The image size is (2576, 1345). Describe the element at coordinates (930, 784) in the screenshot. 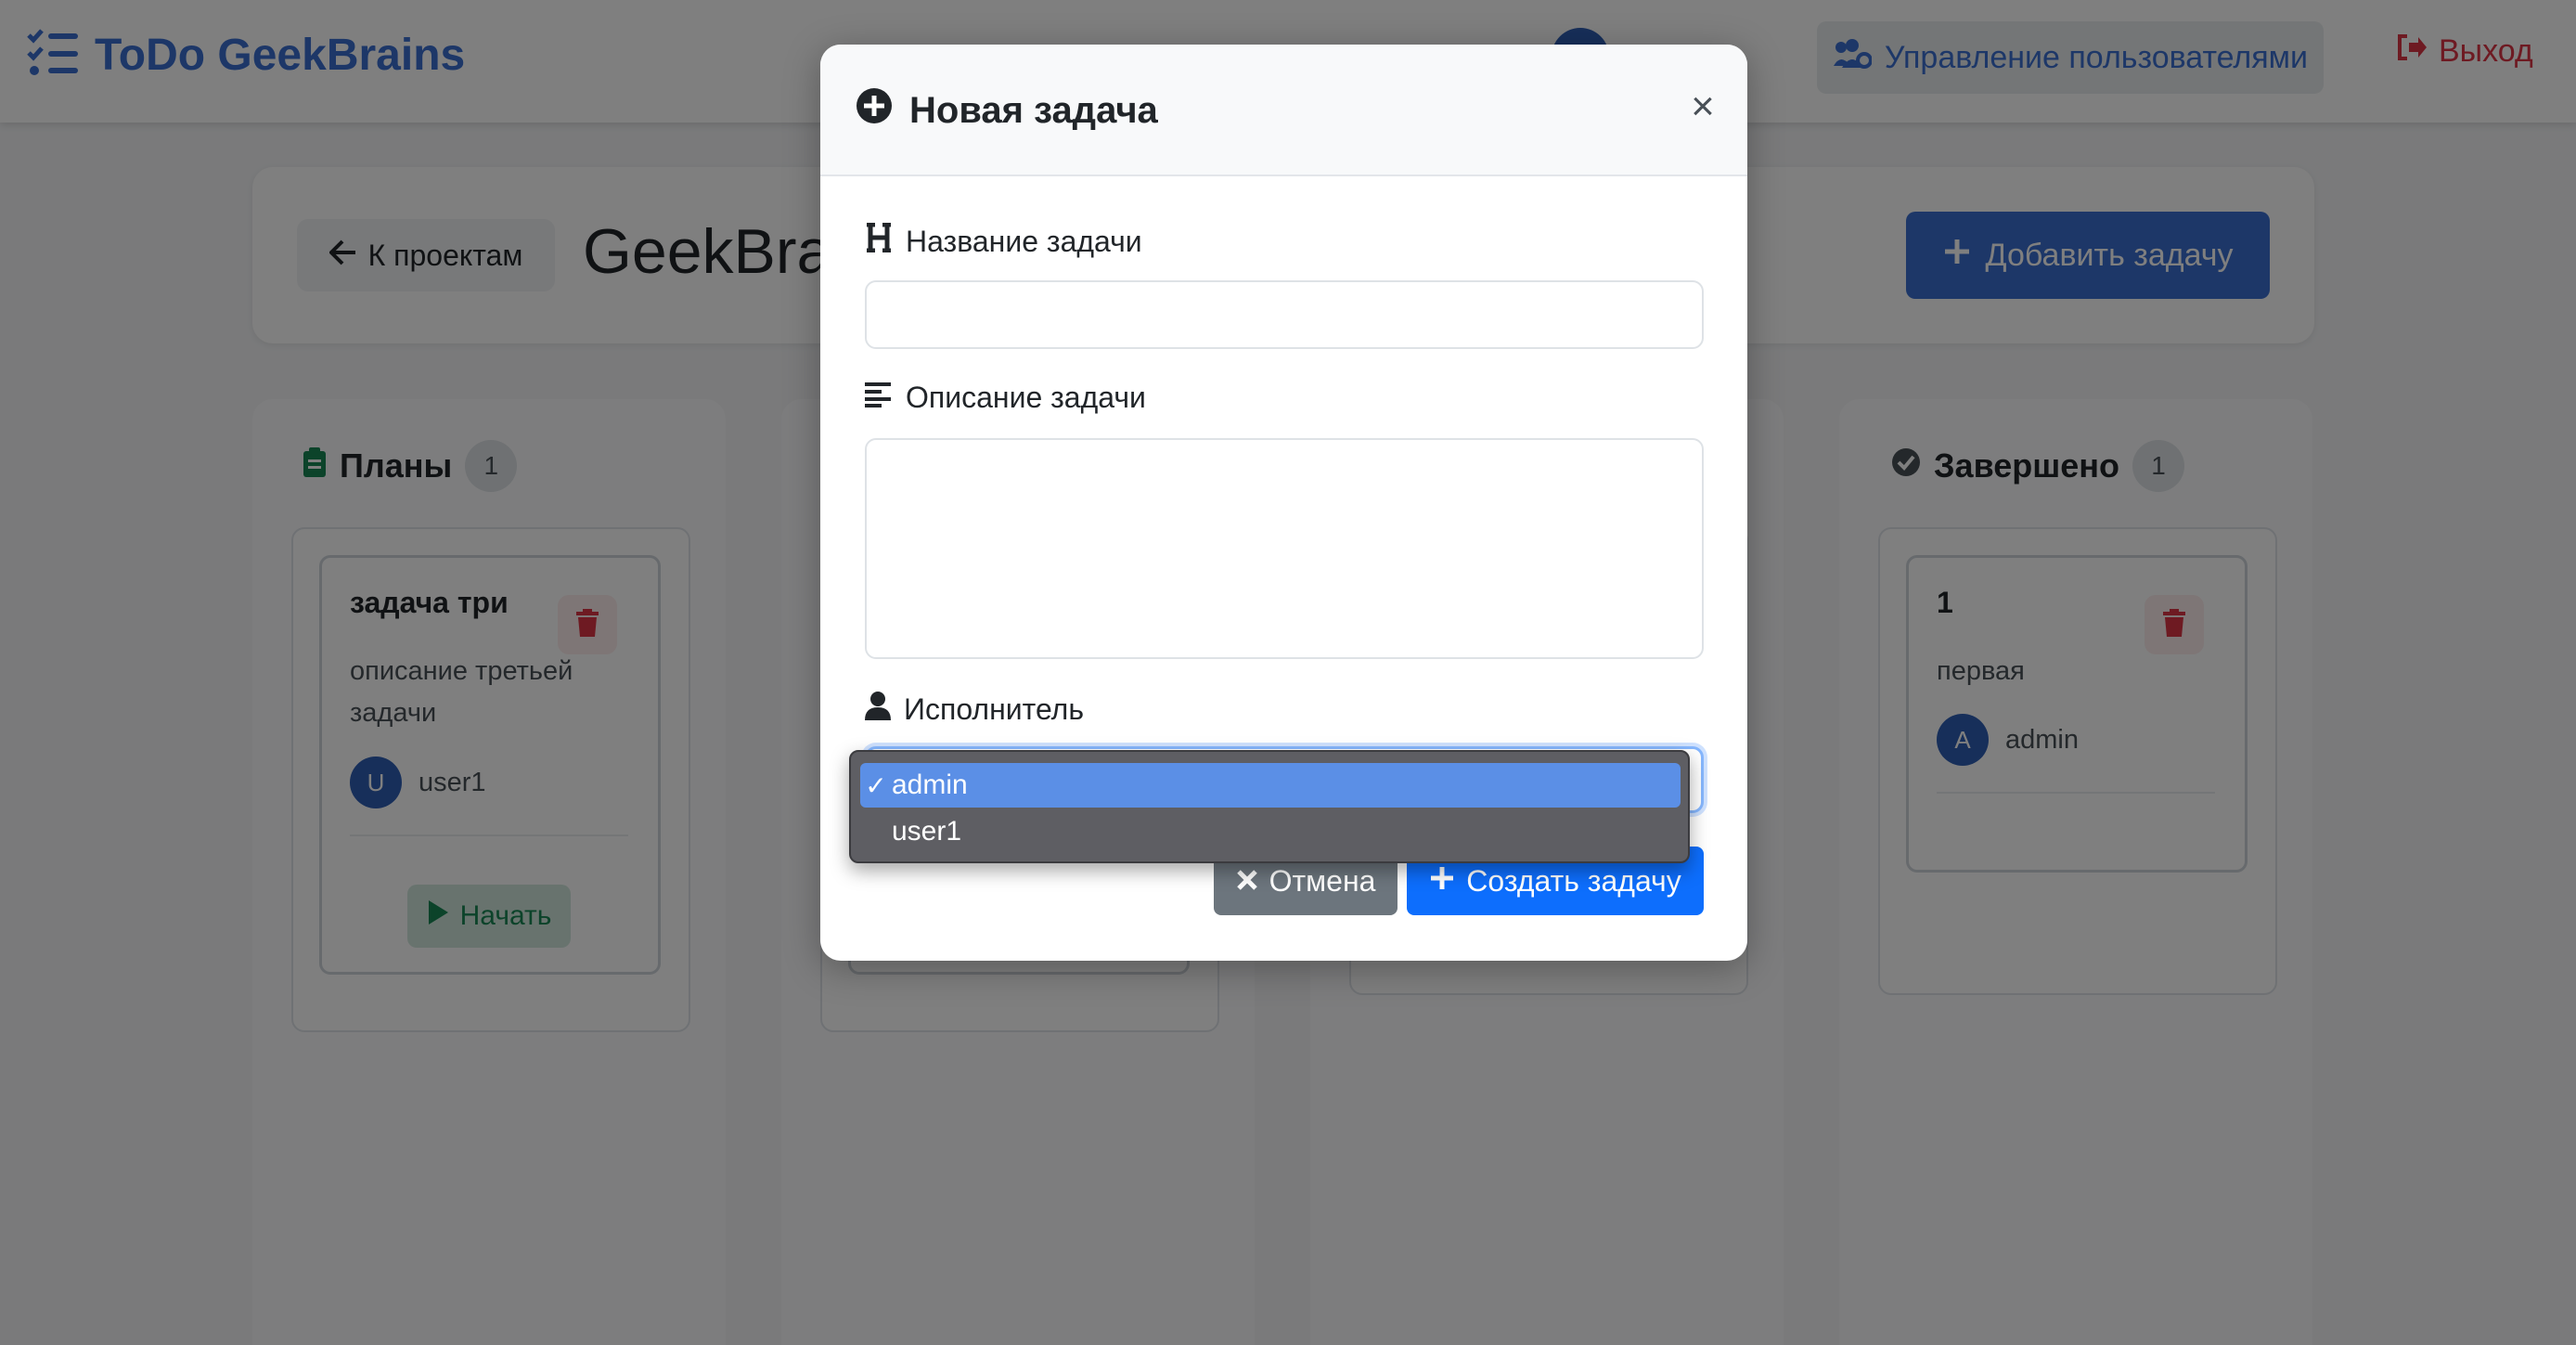

I see `option-label: admin` at that location.